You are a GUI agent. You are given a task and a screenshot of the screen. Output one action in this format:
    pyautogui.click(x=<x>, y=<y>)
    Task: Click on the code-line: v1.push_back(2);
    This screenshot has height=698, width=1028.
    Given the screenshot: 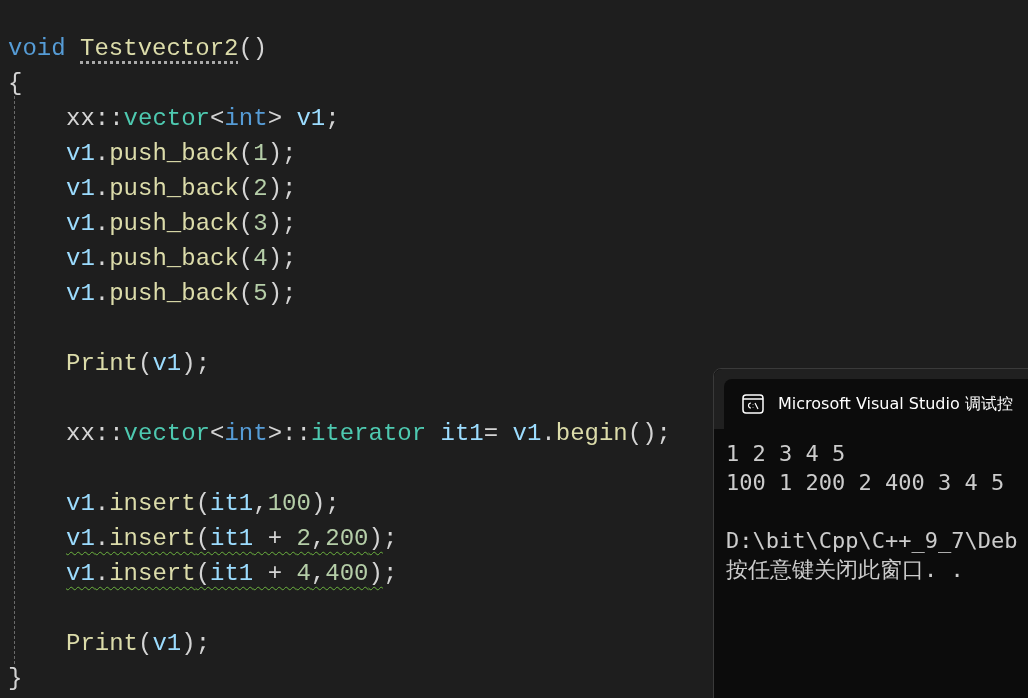 What is the action you would take?
    pyautogui.click(x=181, y=189)
    